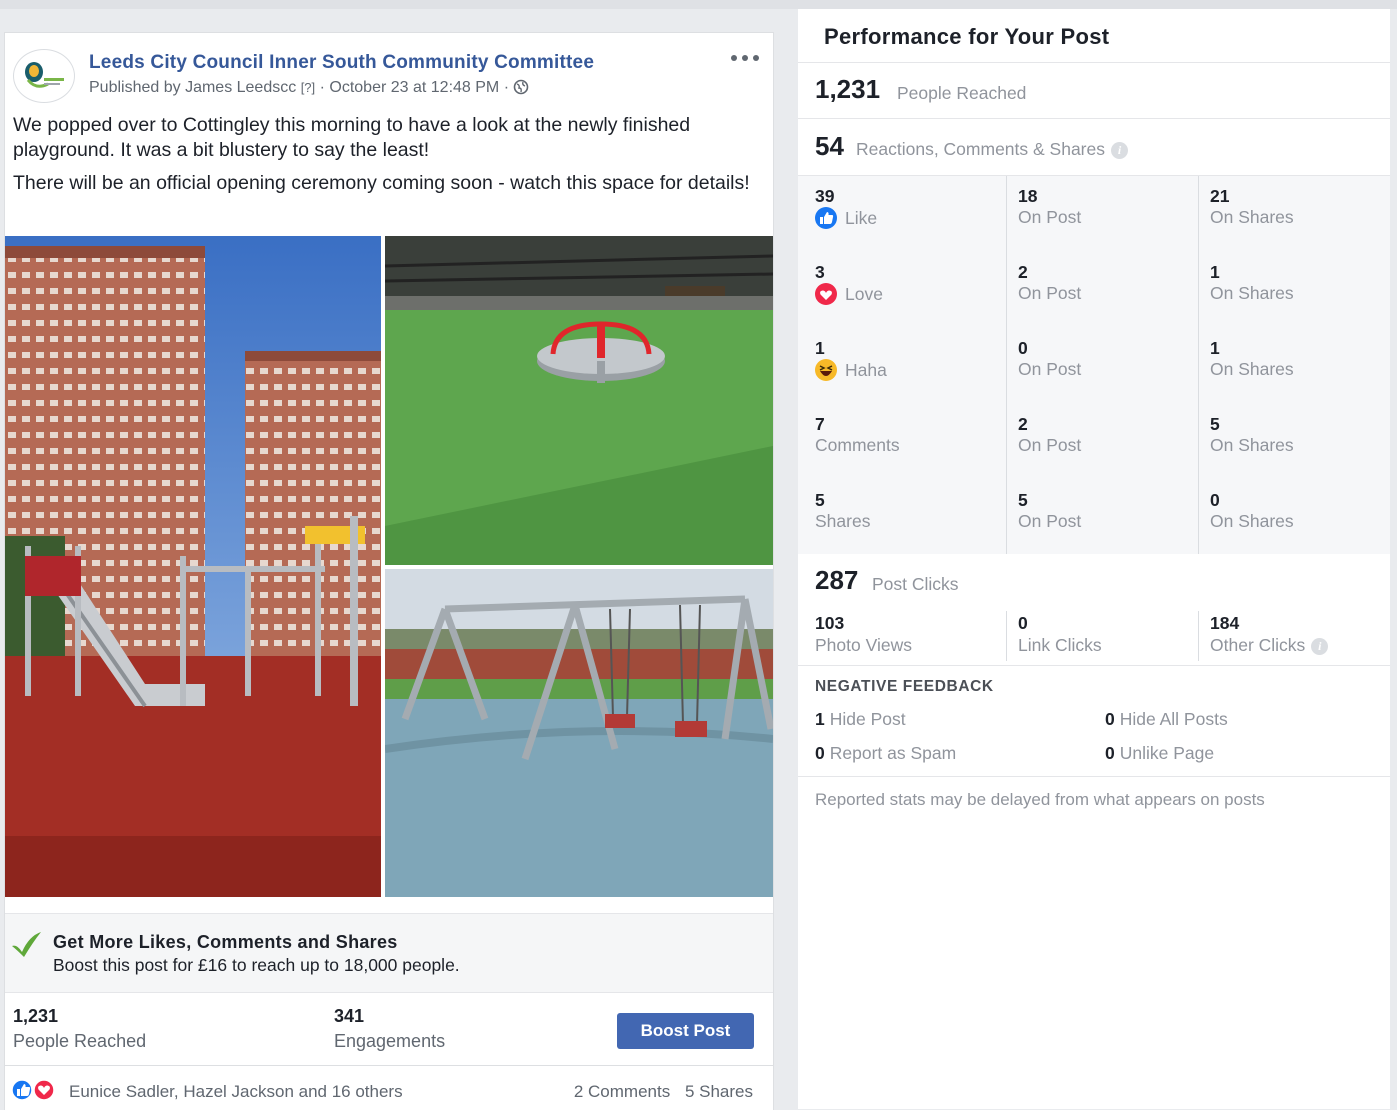 The height and width of the screenshot is (1110, 1397). I want to click on like-icon, so click(826, 218).